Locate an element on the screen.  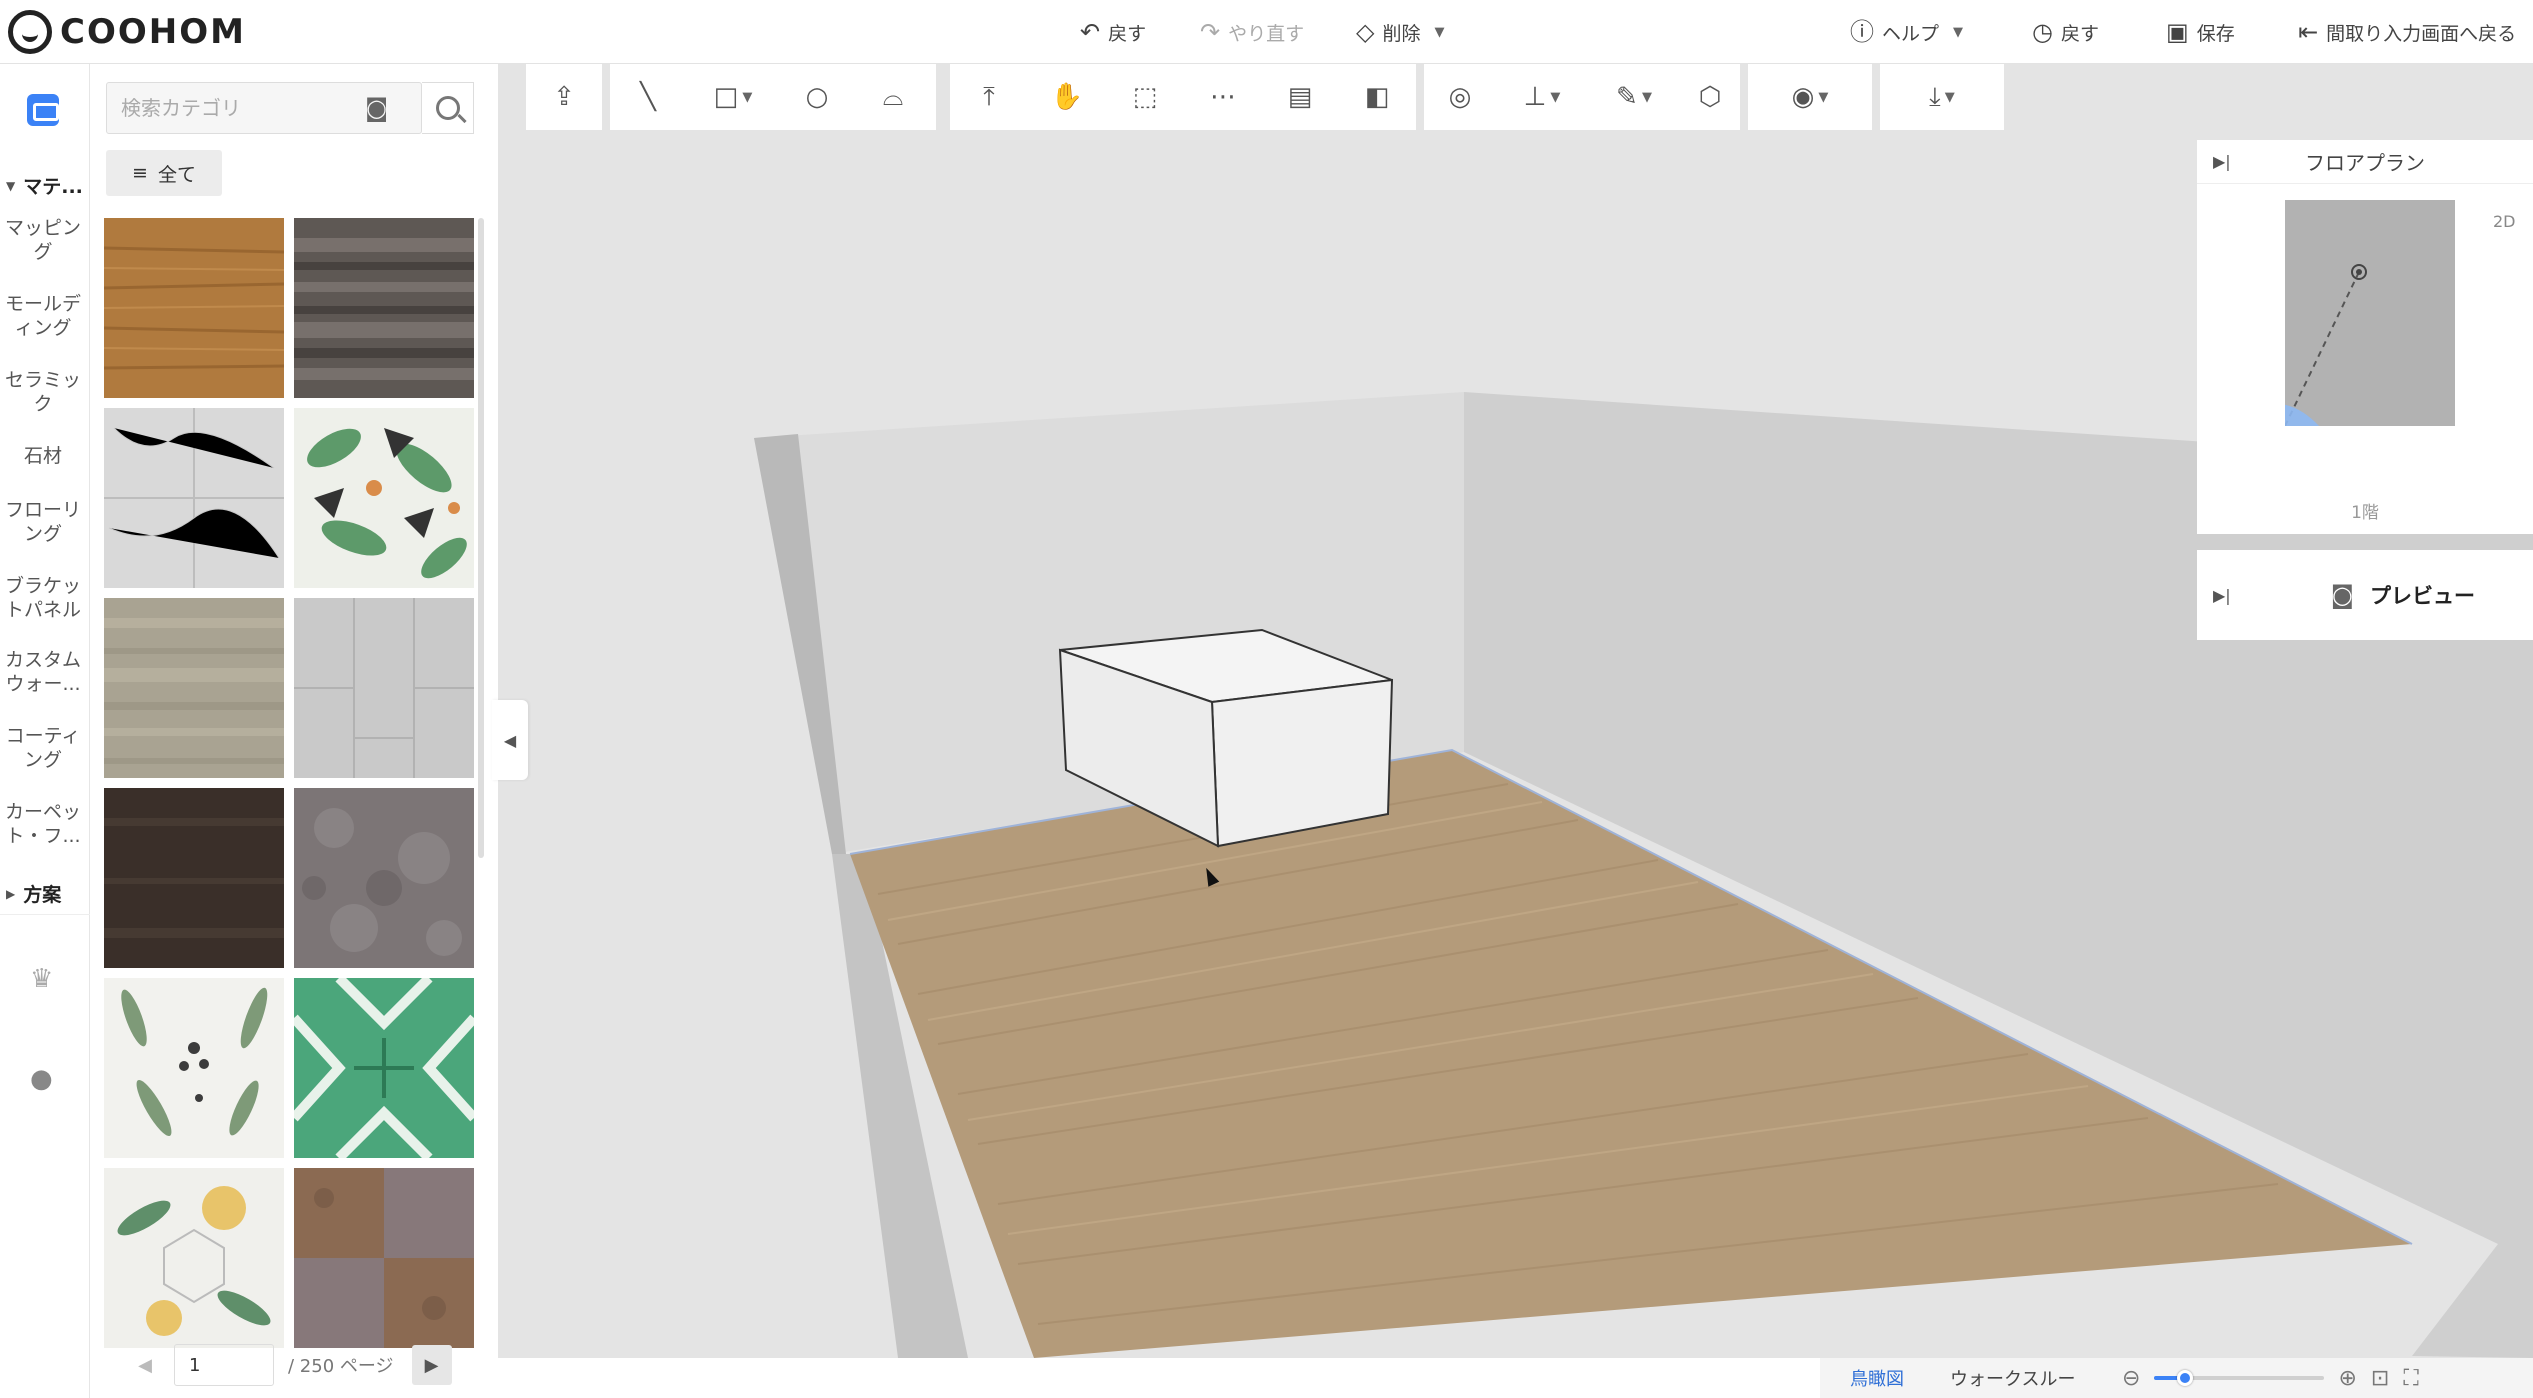
rail-item-mapping: マッピング is located at coordinates (43, 240).